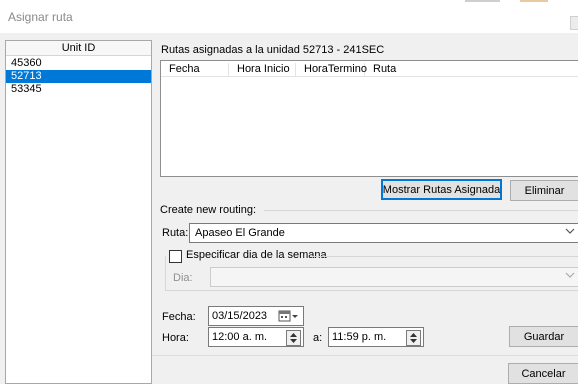 Image resolution: width=578 pixels, height=384 pixels. Describe the element at coordinates (445, 256) in the screenshot. I see `weekday-group-border` at that location.